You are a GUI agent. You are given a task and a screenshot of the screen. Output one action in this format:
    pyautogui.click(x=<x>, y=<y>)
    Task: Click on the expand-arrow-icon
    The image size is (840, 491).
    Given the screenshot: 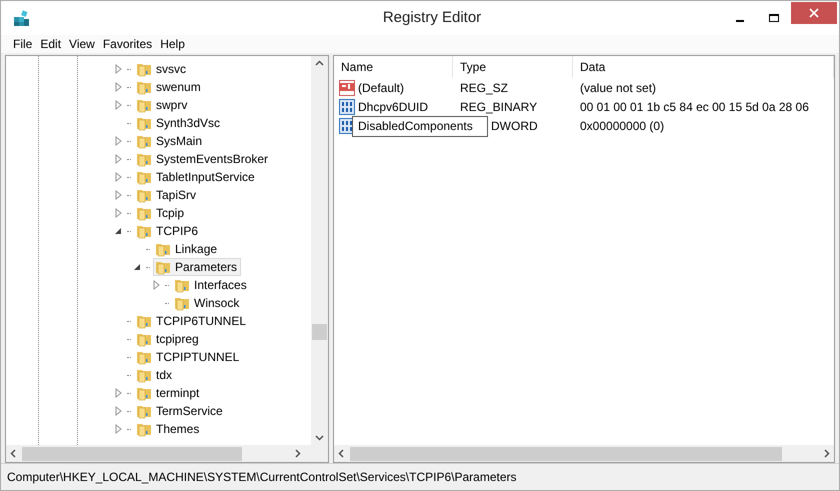 What is the action you would take?
    pyautogui.click(x=157, y=285)
    